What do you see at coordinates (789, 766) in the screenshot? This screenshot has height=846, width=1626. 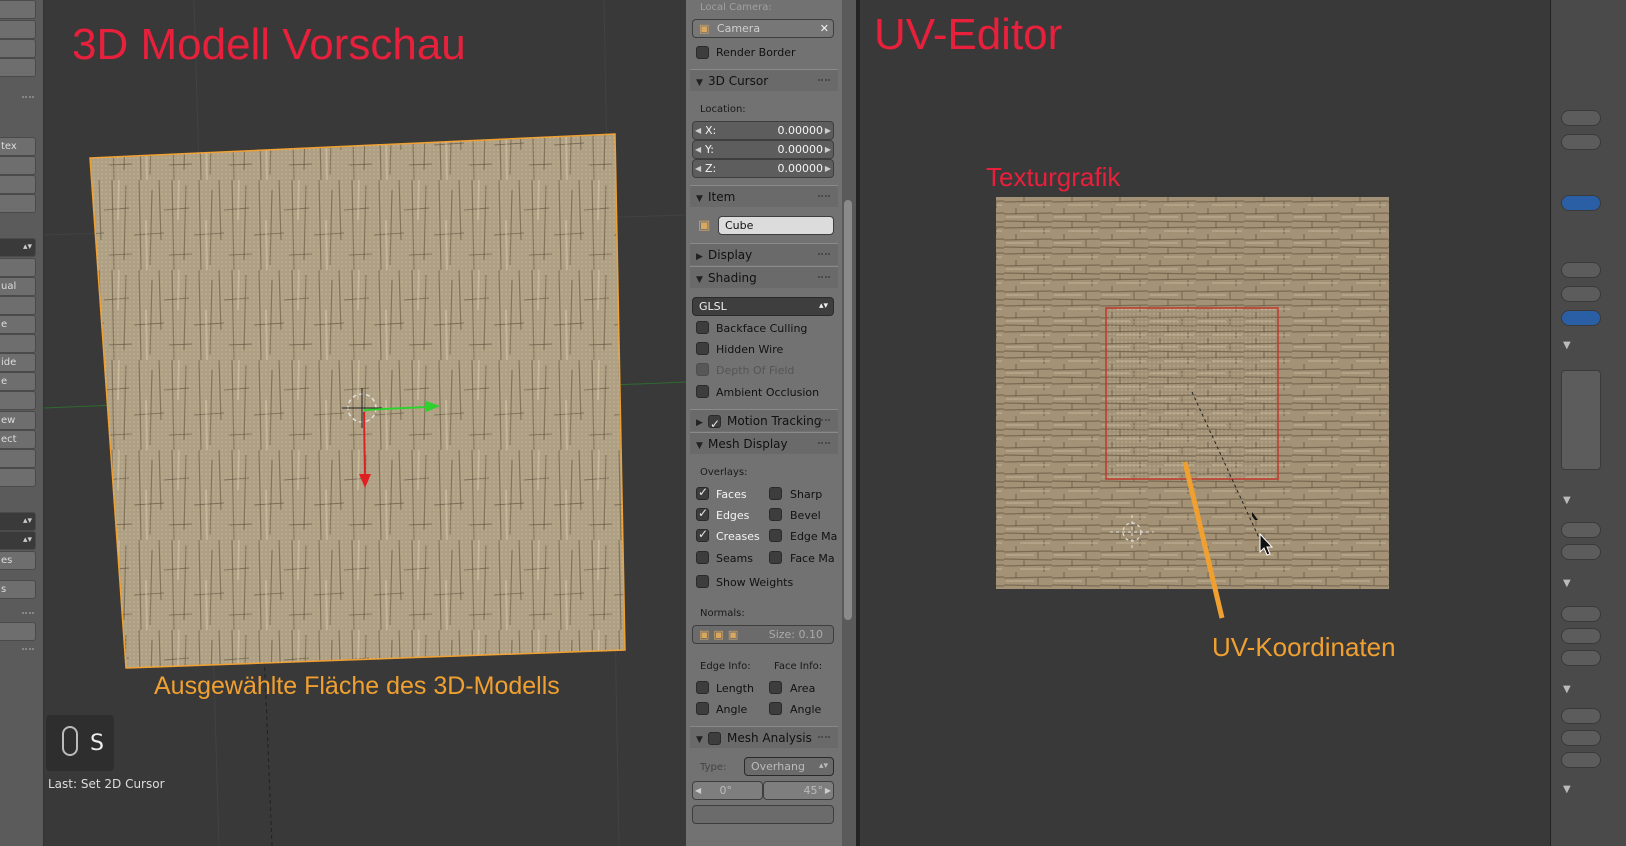 I see `analysis-type-select: Overhang ▴▾` at bounding box center [789, 766].